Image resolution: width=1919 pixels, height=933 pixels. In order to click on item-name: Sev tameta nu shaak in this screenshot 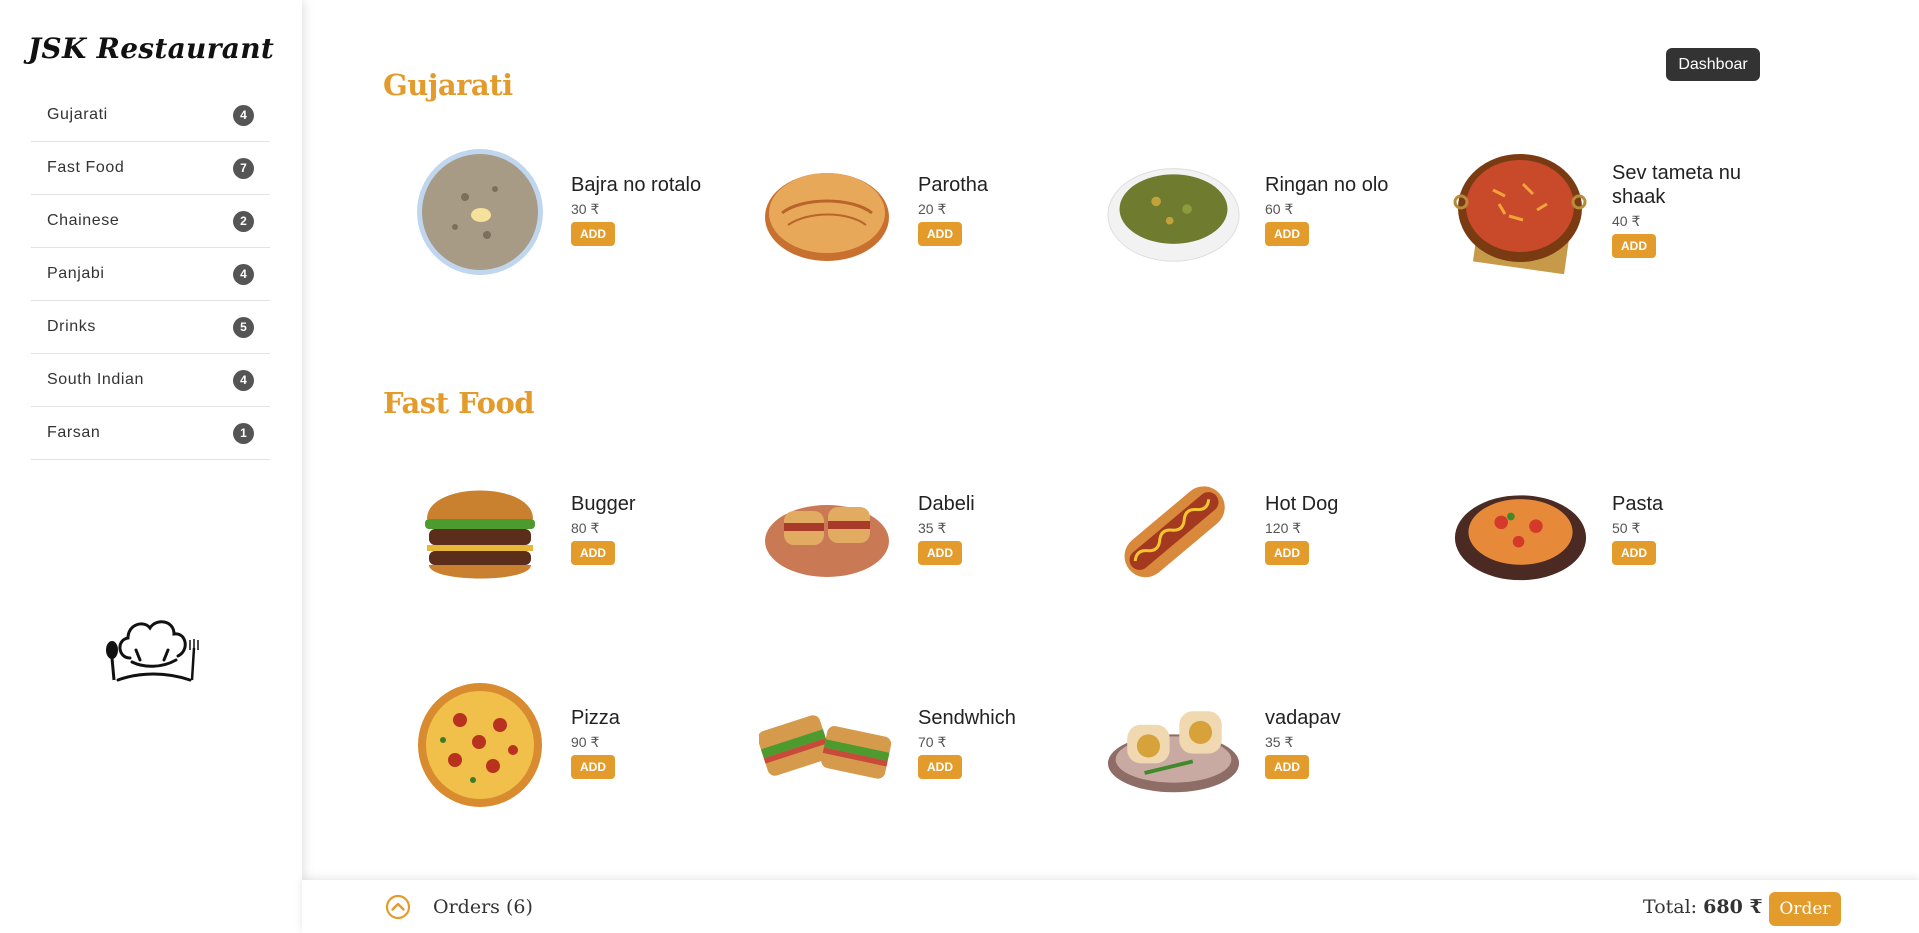, I will do `click(1676, 185)`.